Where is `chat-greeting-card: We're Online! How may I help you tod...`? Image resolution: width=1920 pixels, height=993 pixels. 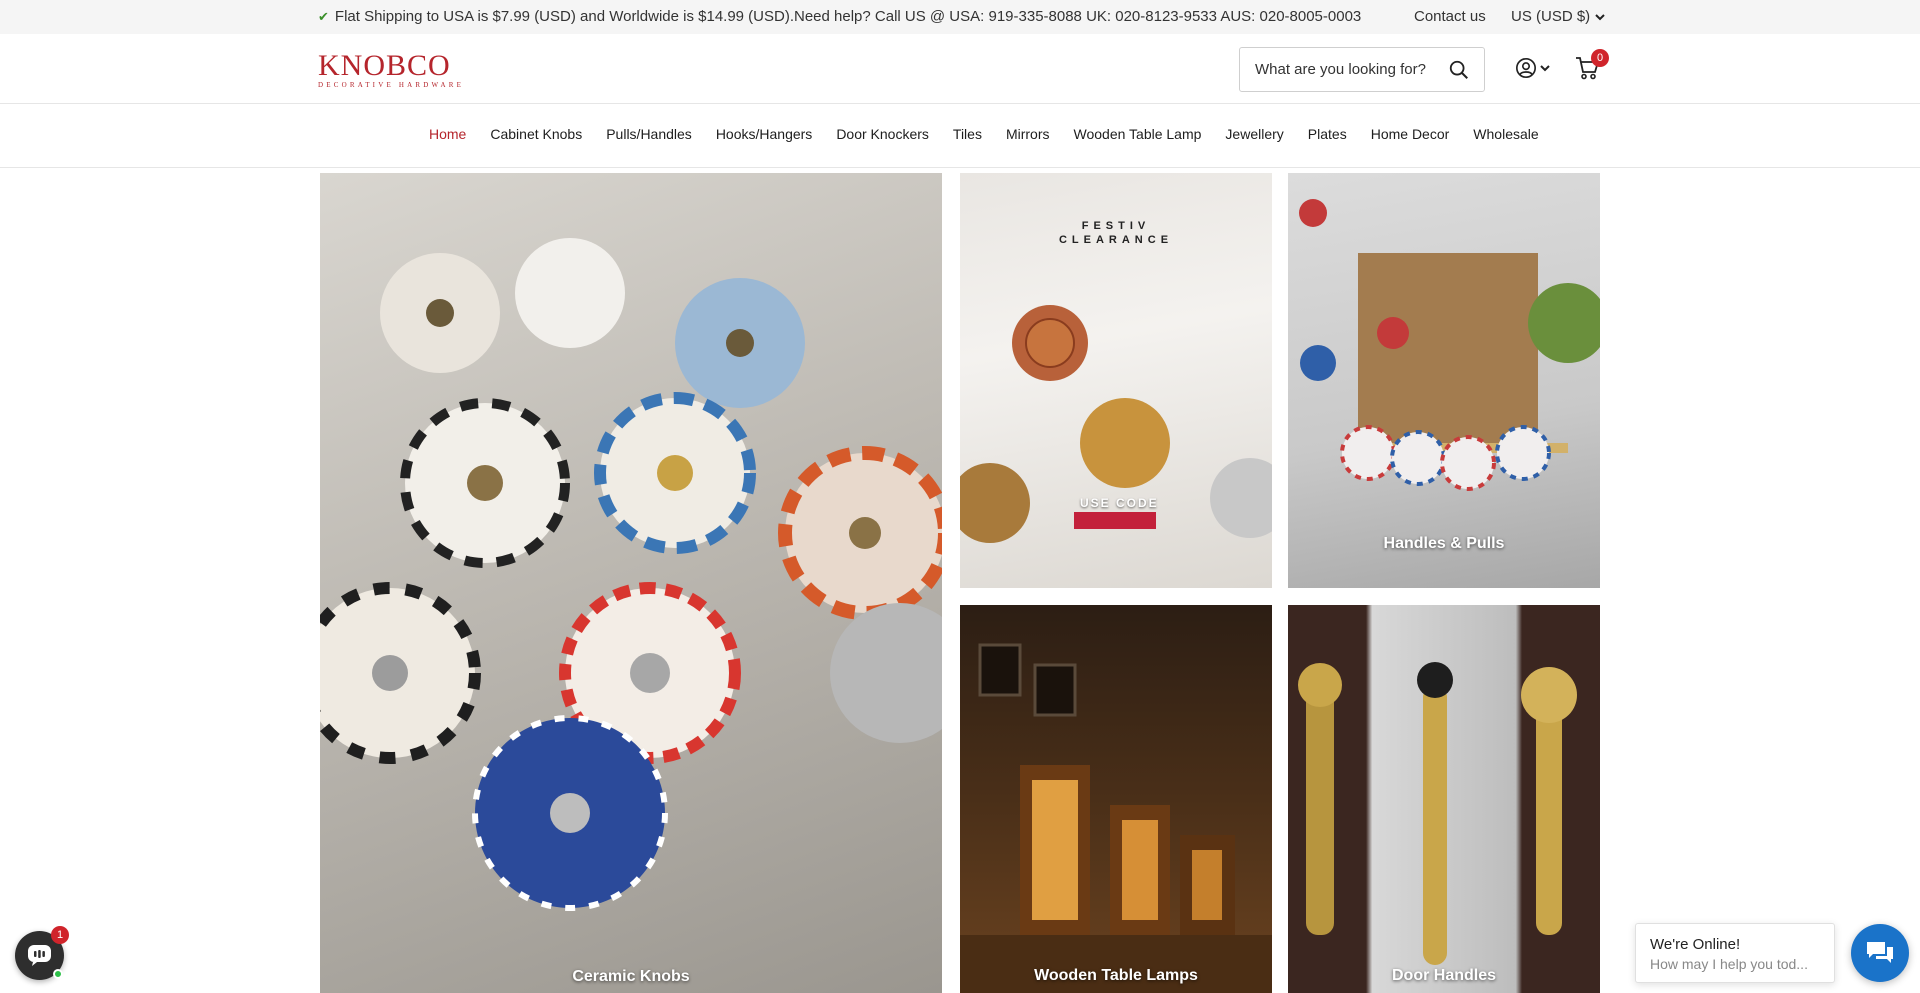 chat-greeting-card: We're Online! How may I help you tod... is located at coordinates (1735, 953).